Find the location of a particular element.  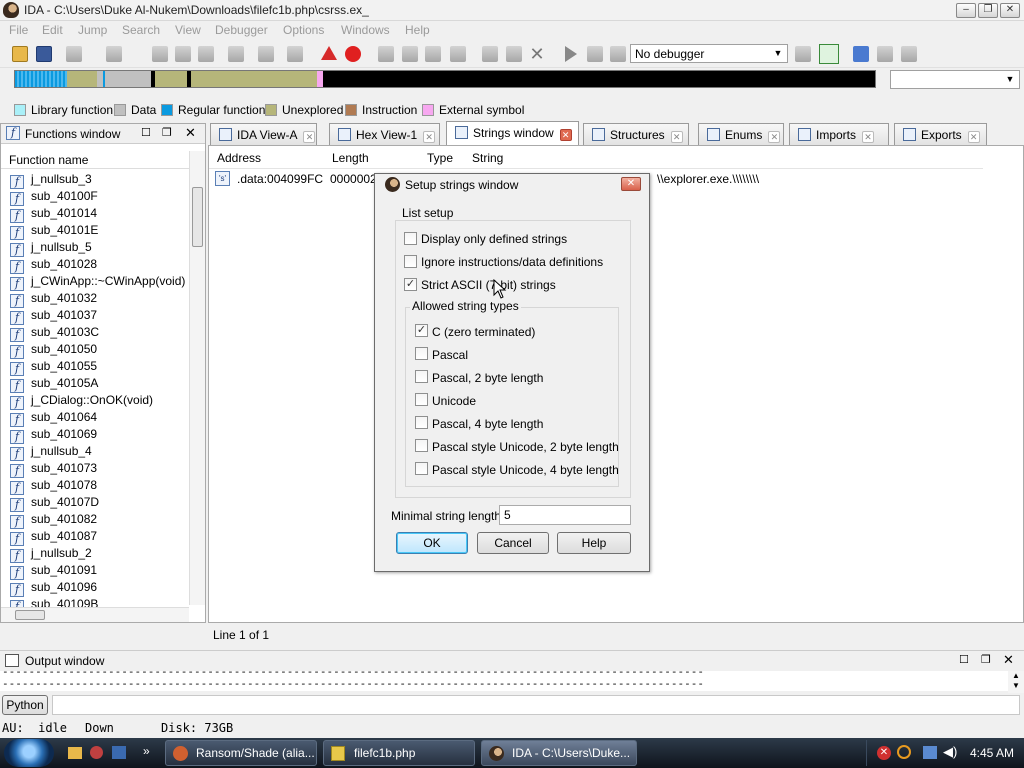

menu-jump: Jump is located at coordinates (92, 30).